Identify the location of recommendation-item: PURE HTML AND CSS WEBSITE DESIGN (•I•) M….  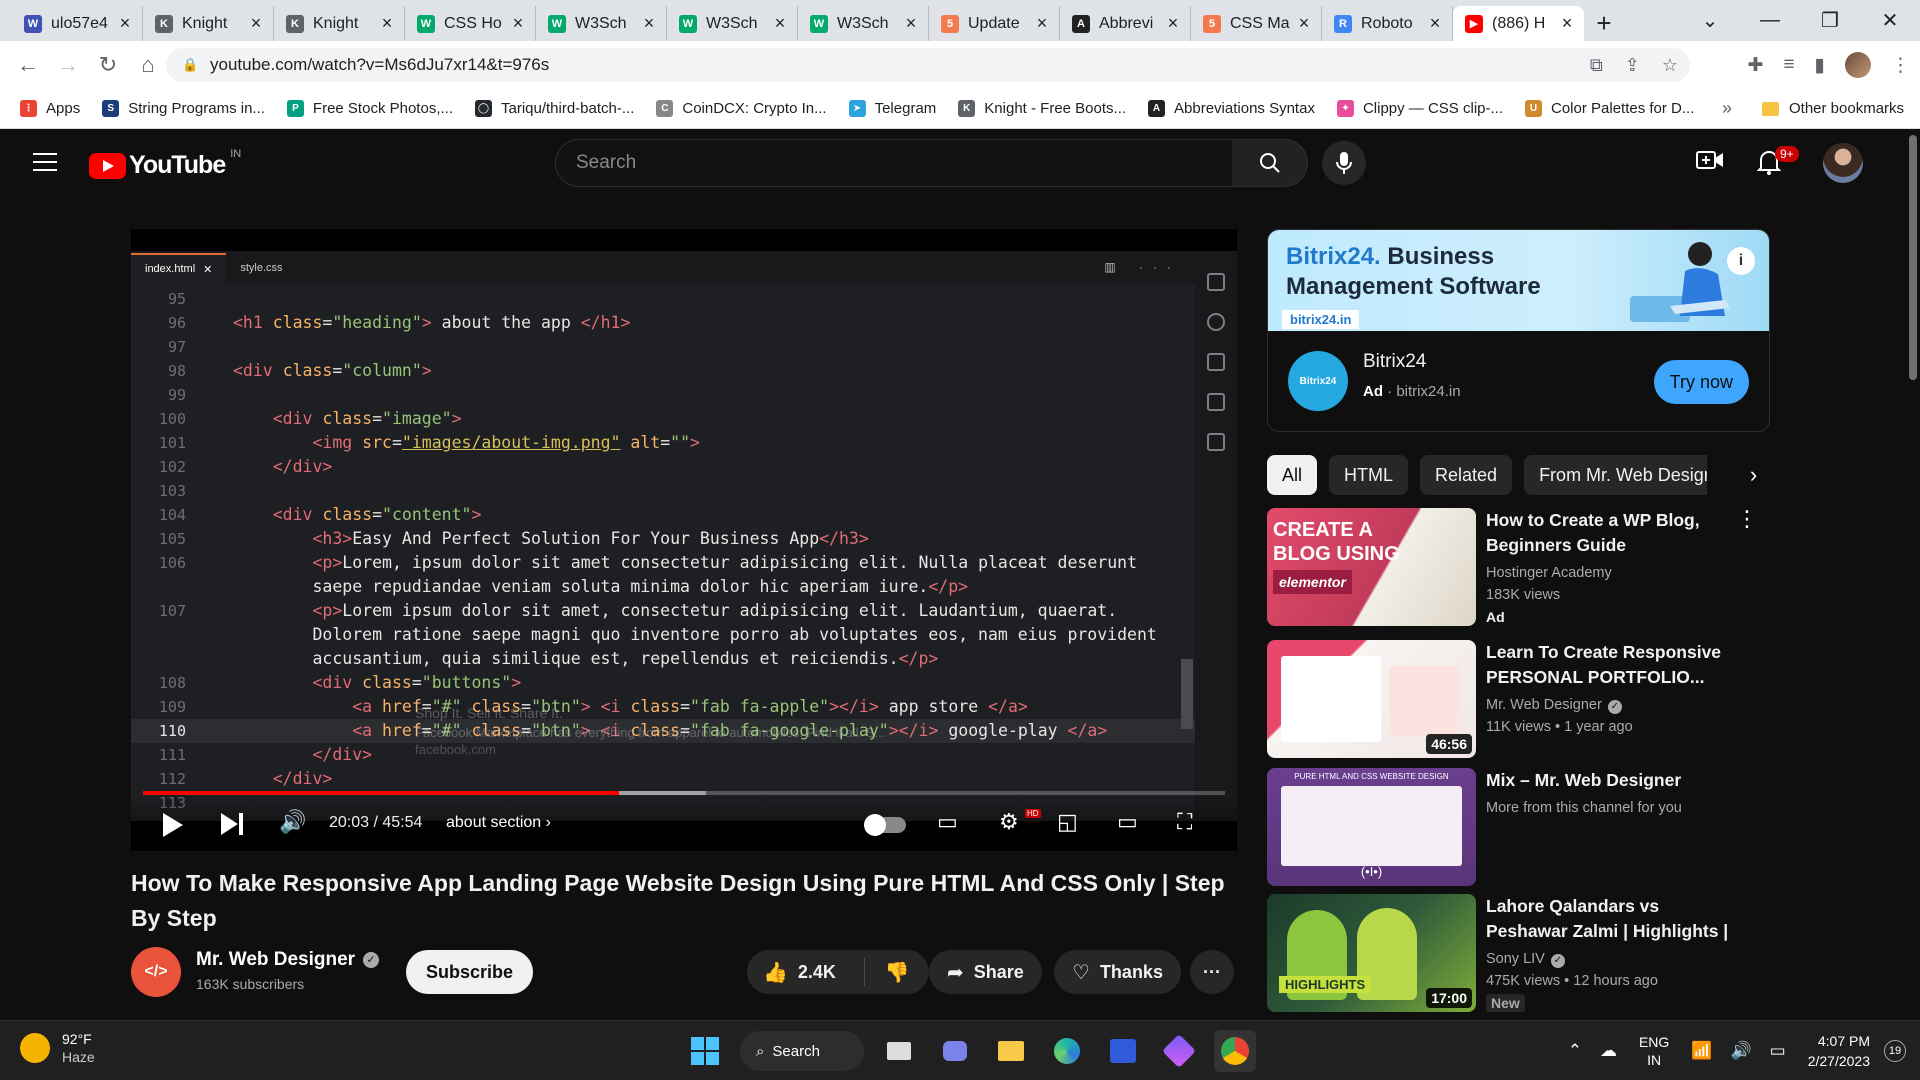
(1518, 827).